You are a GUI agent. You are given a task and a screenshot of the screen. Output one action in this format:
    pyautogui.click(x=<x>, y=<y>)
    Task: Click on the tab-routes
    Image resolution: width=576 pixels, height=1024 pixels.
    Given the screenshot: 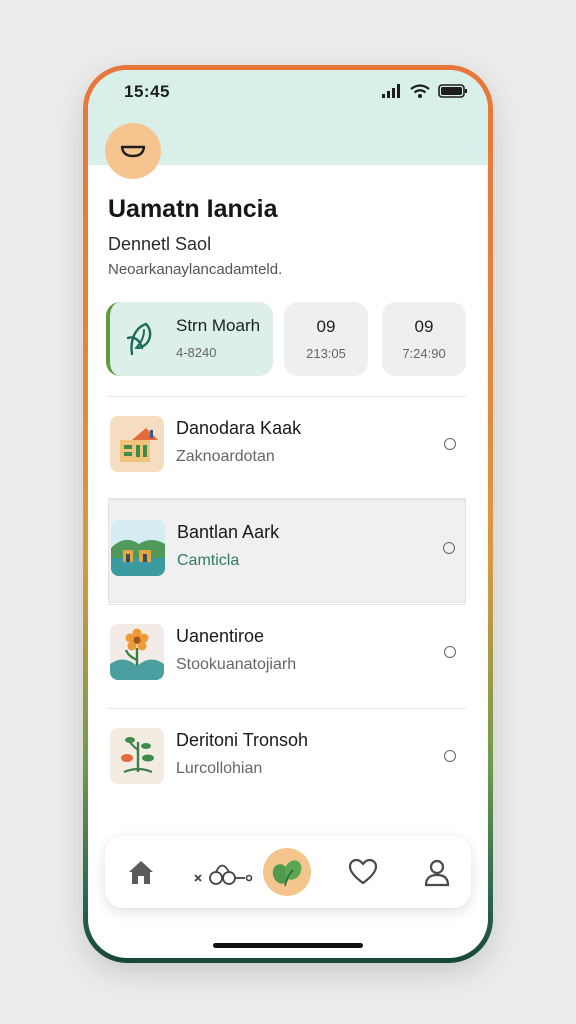 What is the action you would take?
    pyautogui.click(x=224, y=872)
    